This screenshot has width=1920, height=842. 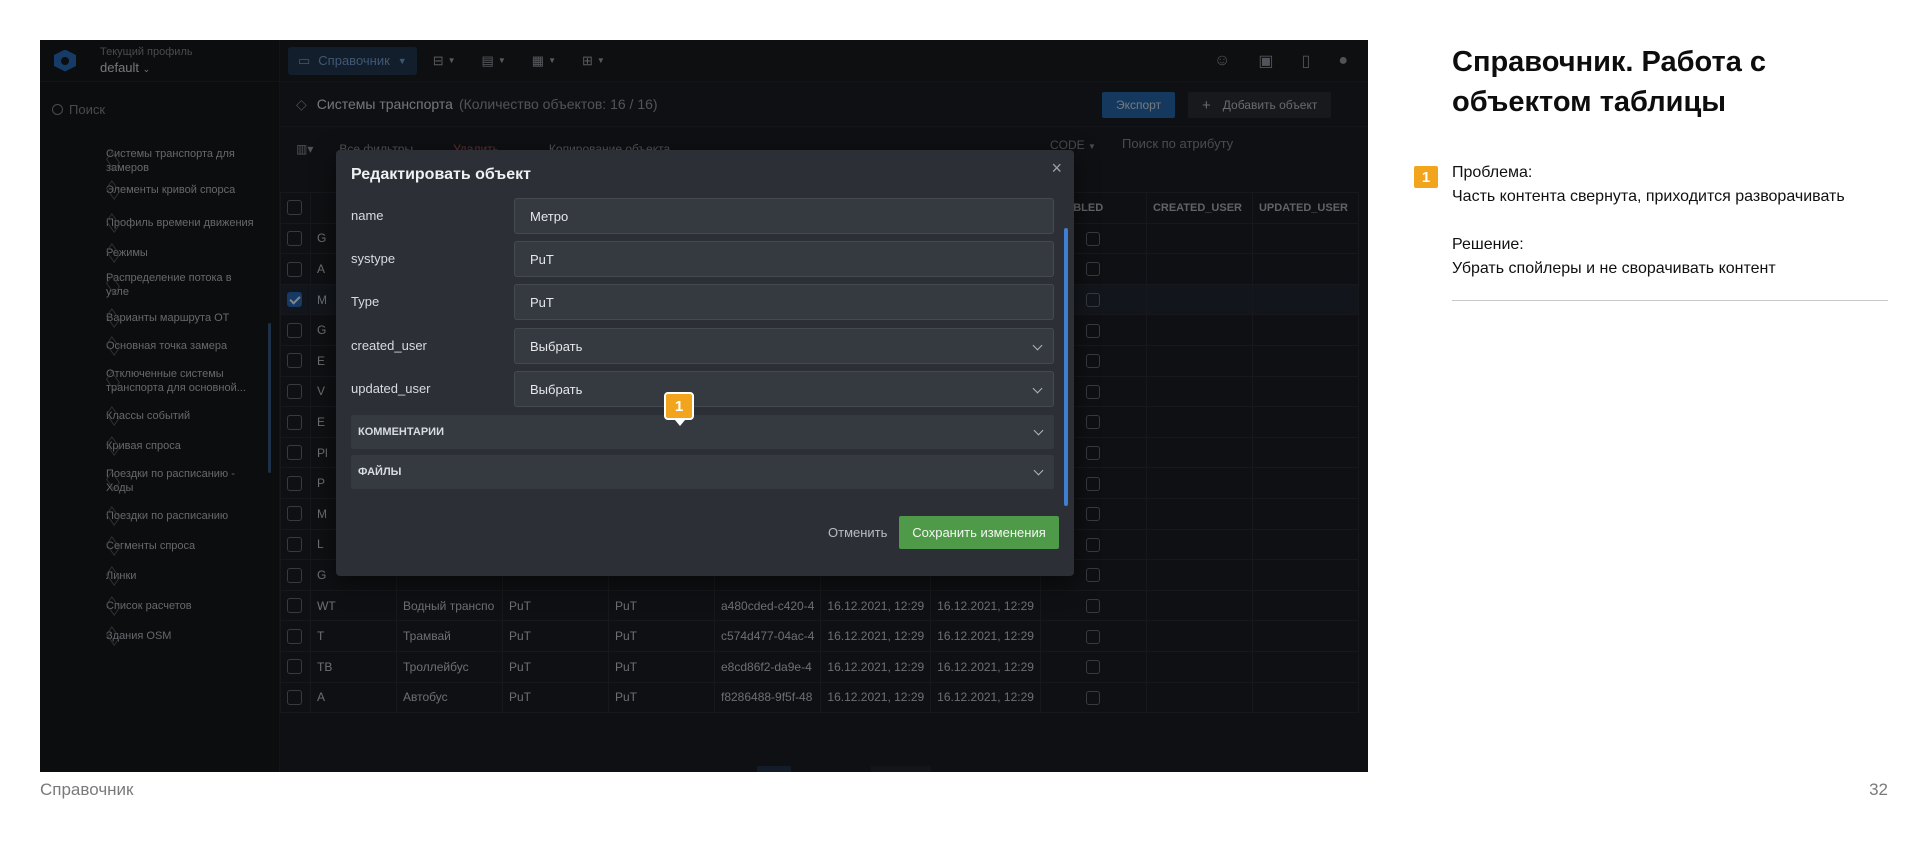 What do you see at coordinates (1670, 300) in the screenshot?
I see `divider` at bounding box center [1670, 300].